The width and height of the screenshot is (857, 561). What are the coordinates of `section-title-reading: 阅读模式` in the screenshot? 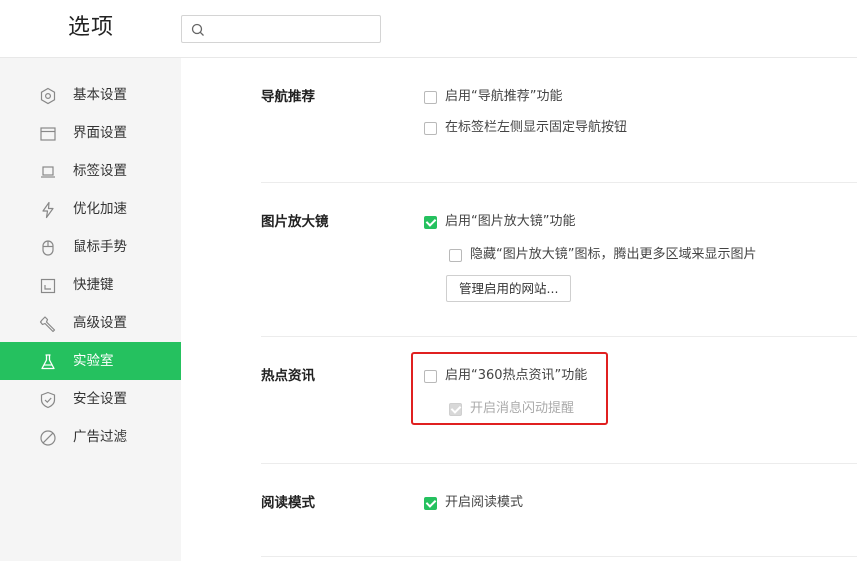 It's located at (288, 503).